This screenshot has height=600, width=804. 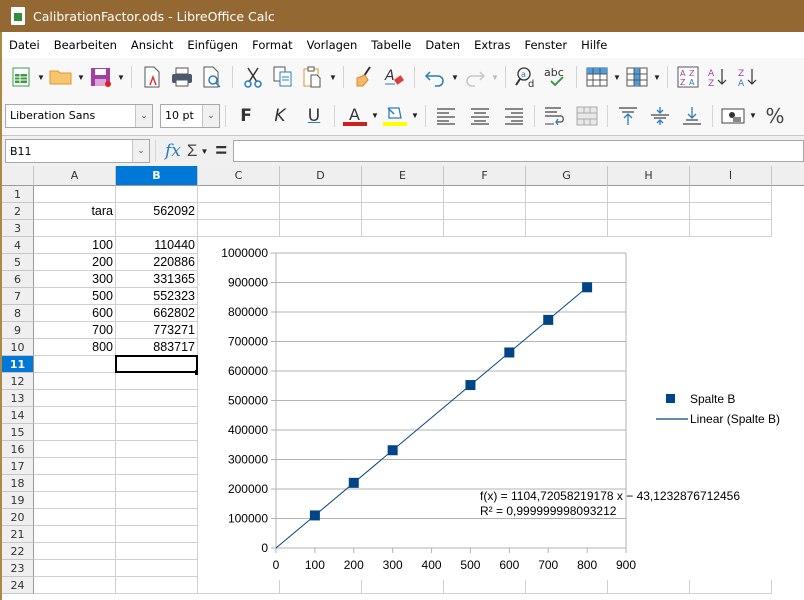 What do you see at coordinates (442, 45) in the screenshot?
I see `menu-daten: Daten` at bounding box center [442, 45].